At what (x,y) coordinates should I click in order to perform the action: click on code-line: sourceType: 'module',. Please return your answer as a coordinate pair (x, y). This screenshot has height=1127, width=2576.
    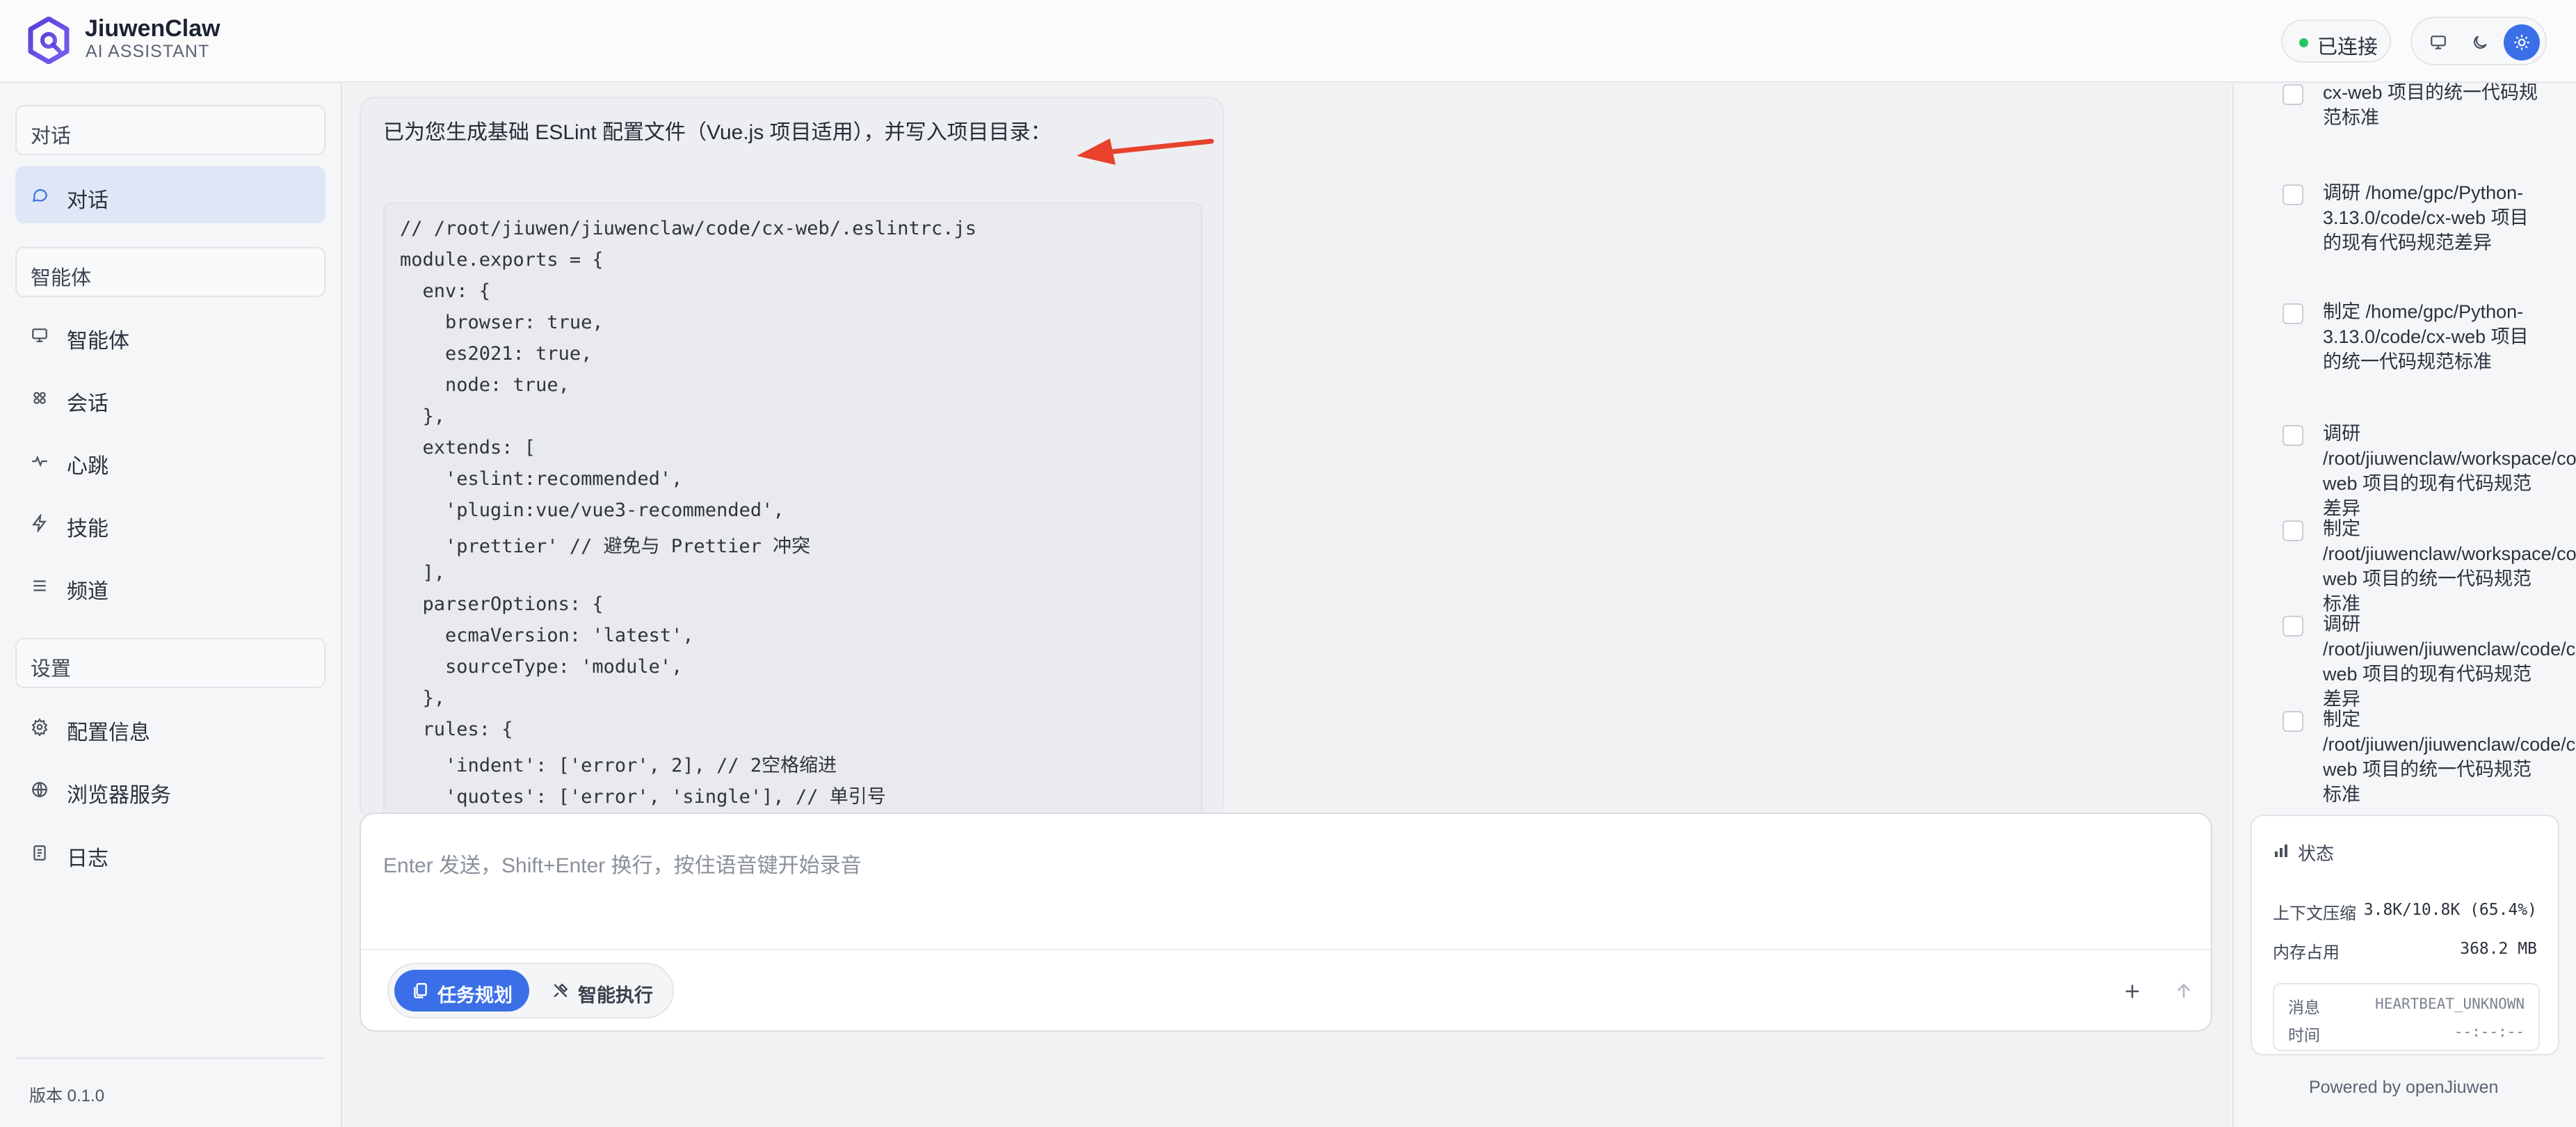
    Looking at the image, I should click on (541, 667).